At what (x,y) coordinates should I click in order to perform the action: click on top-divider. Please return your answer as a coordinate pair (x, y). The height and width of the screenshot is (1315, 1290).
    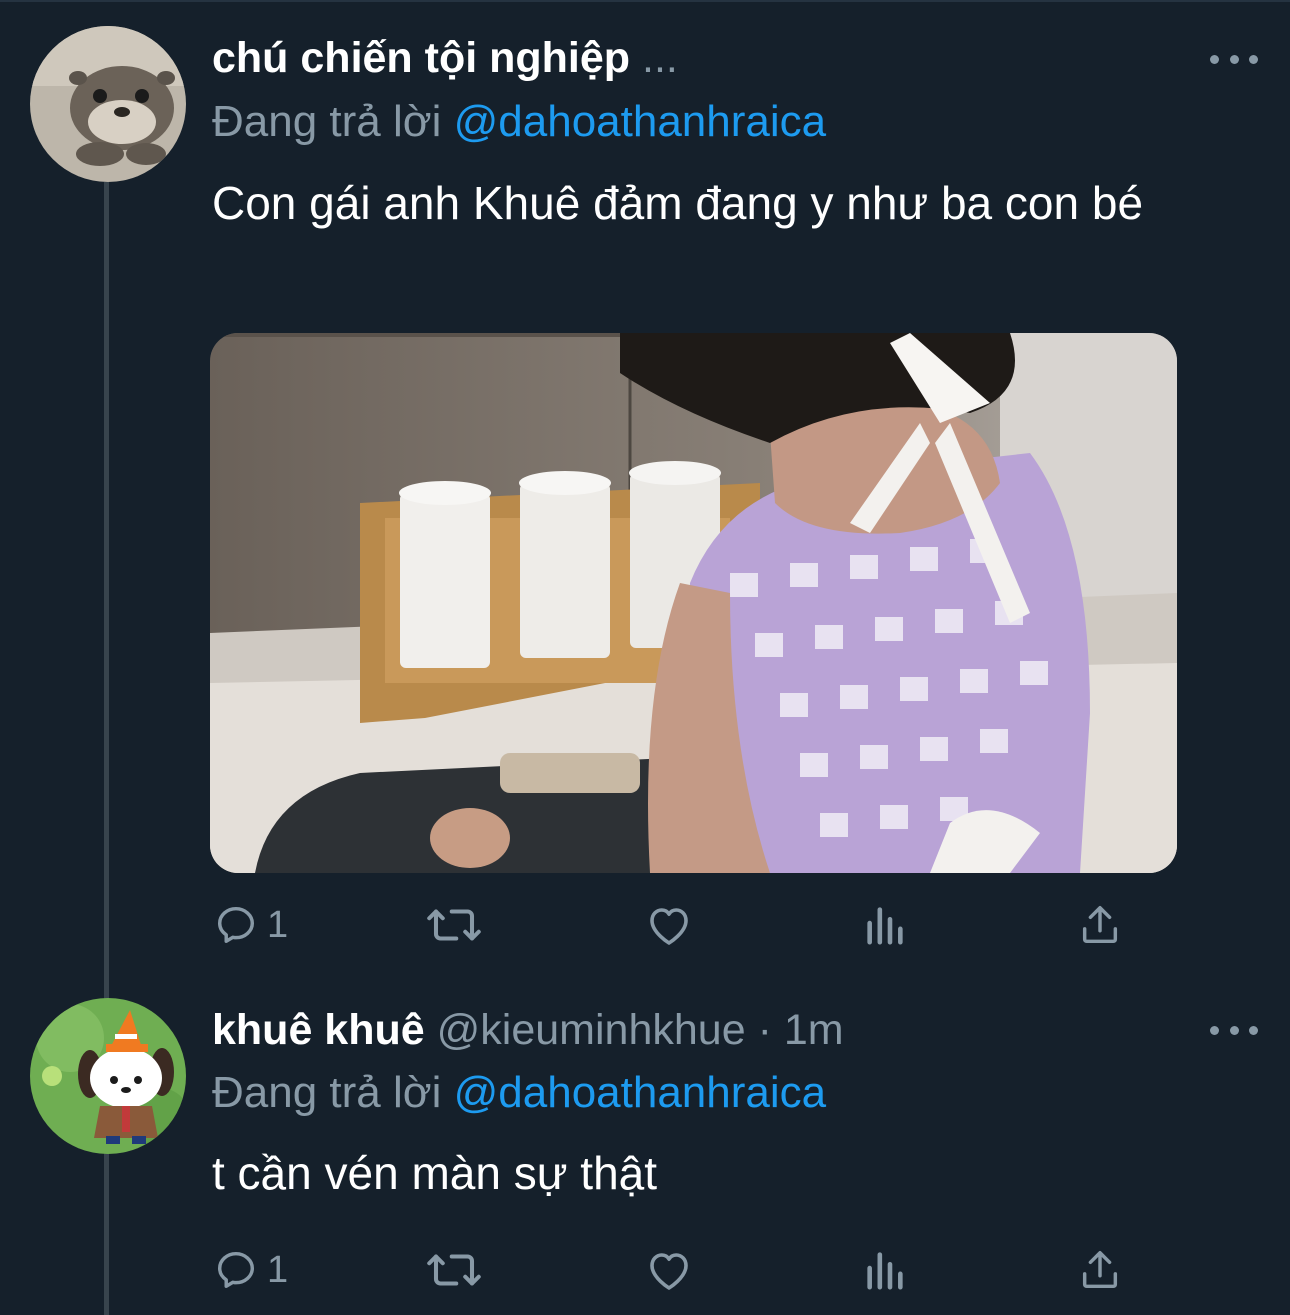
    Looking at the image, I should click on (645, 1).